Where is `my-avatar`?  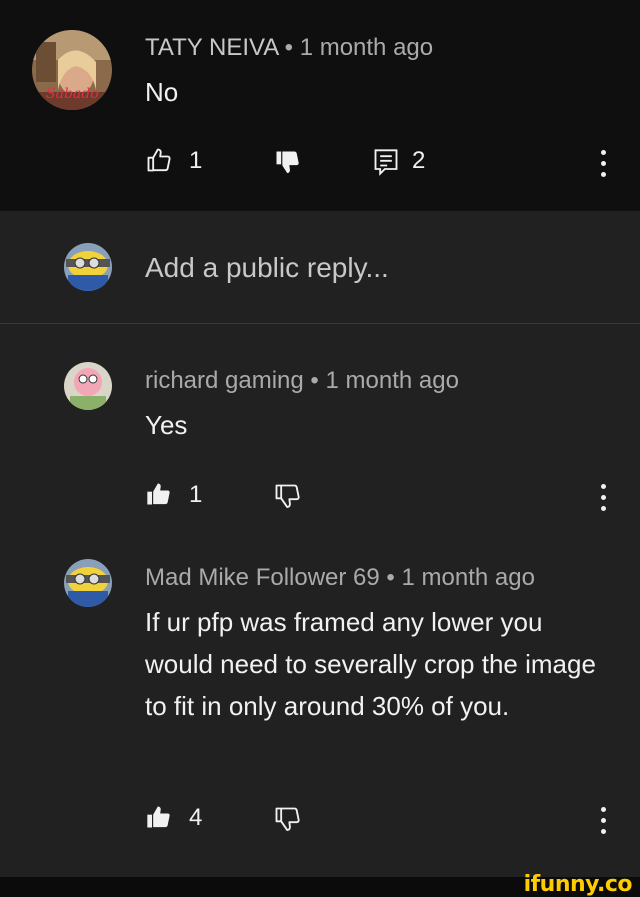
my-avatar is located at coordinates (88, 267).